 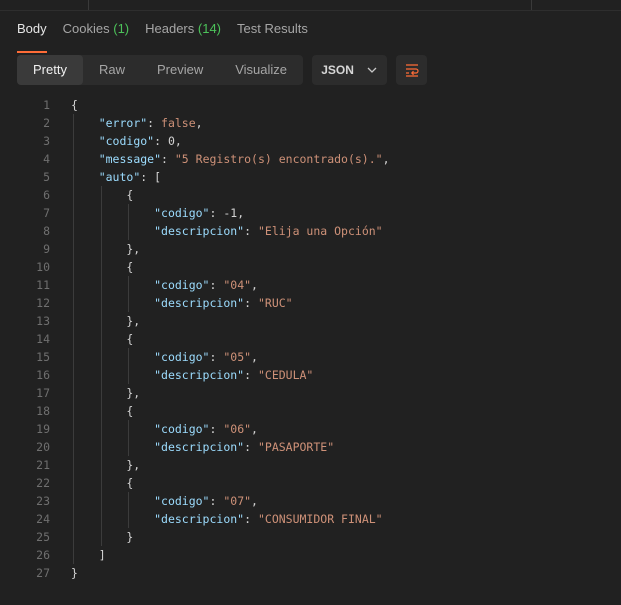 I want to click on code-text: "descripcion": "Elija una Opción", so click(x=268, y=231).